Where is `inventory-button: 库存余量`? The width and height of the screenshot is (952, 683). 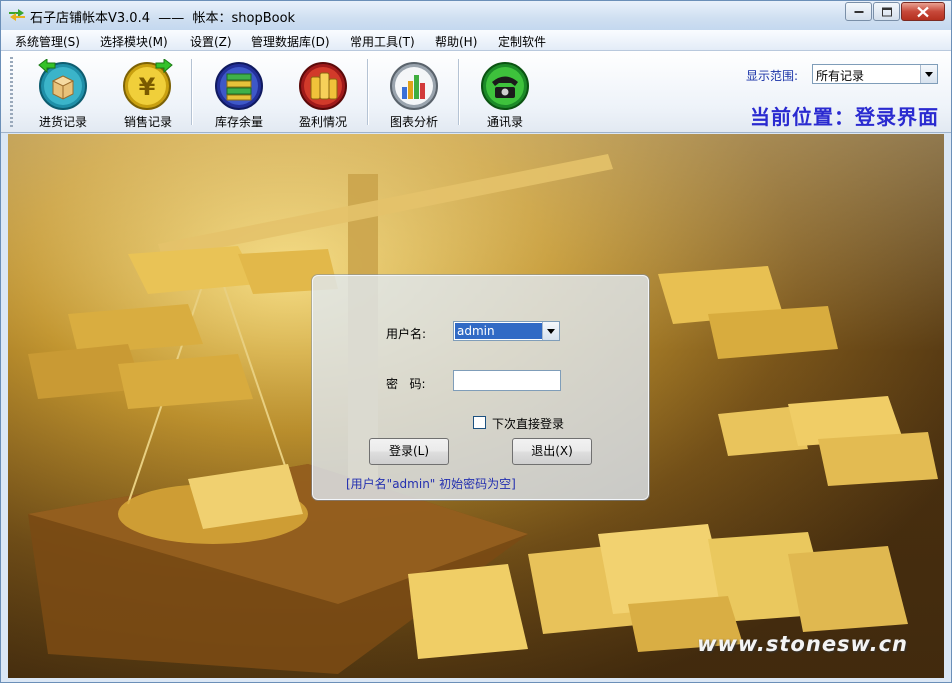
inventory-button: 库存余量 is located at coordinates (239, 95).